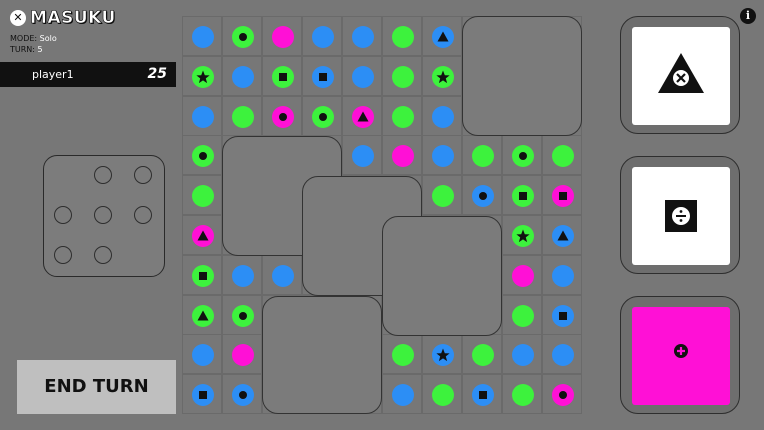 The width and height of the screenshot is (764, 430). Describe the element at coordinates (104, 216) in the screenshot. I see `dice` at that location.